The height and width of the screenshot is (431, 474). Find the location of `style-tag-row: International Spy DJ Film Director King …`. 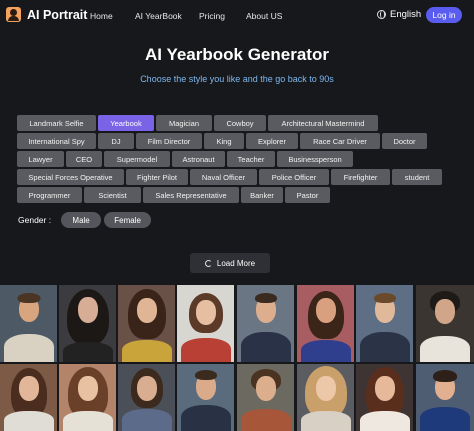

style-tag-row: International Spy DJ Film Director King … is located at coordinates (239, 141).